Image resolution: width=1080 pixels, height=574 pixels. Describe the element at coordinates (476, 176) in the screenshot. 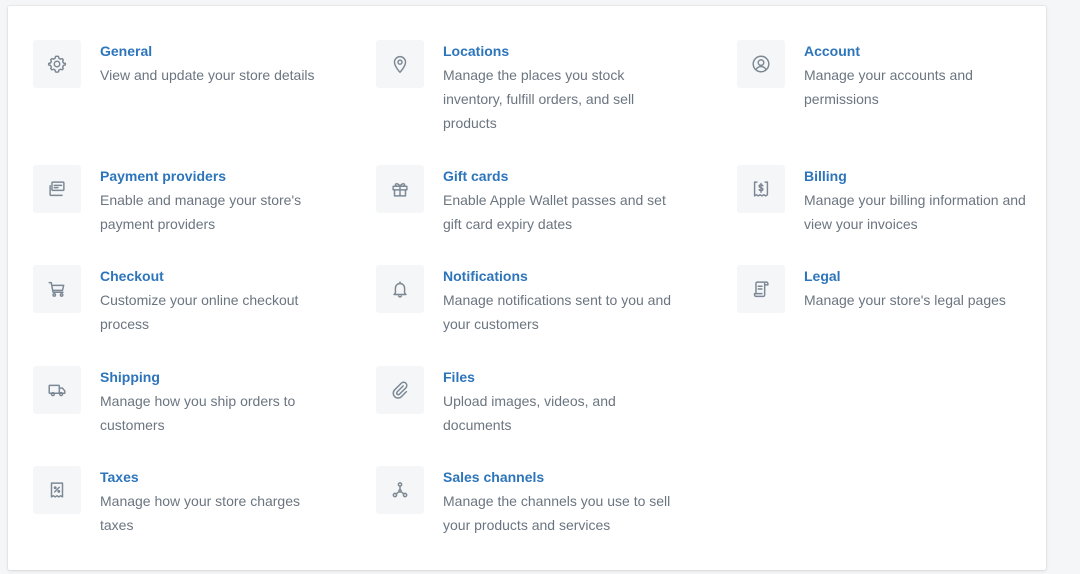

I see `settings-item-title: Gift cards` at that location.